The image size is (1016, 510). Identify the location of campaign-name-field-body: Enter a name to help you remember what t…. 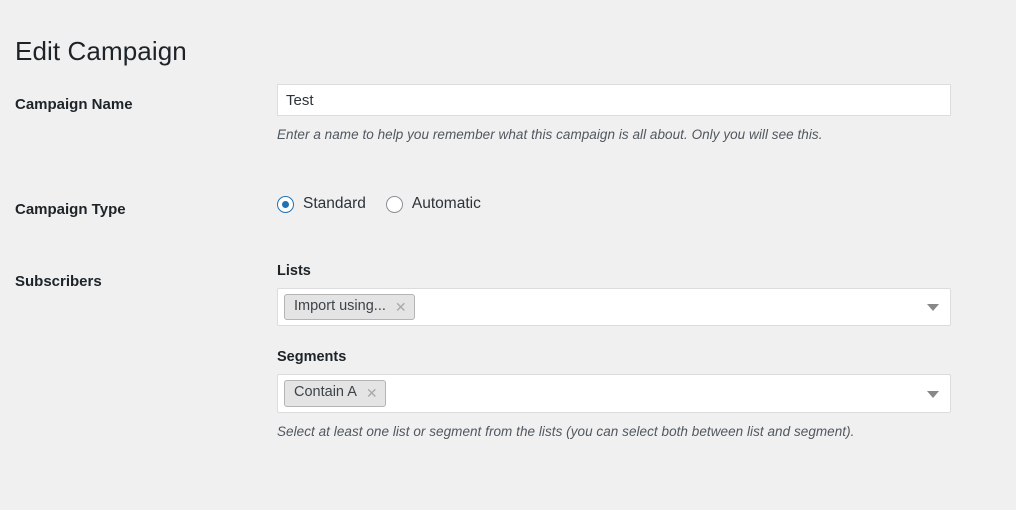
(614, 114).